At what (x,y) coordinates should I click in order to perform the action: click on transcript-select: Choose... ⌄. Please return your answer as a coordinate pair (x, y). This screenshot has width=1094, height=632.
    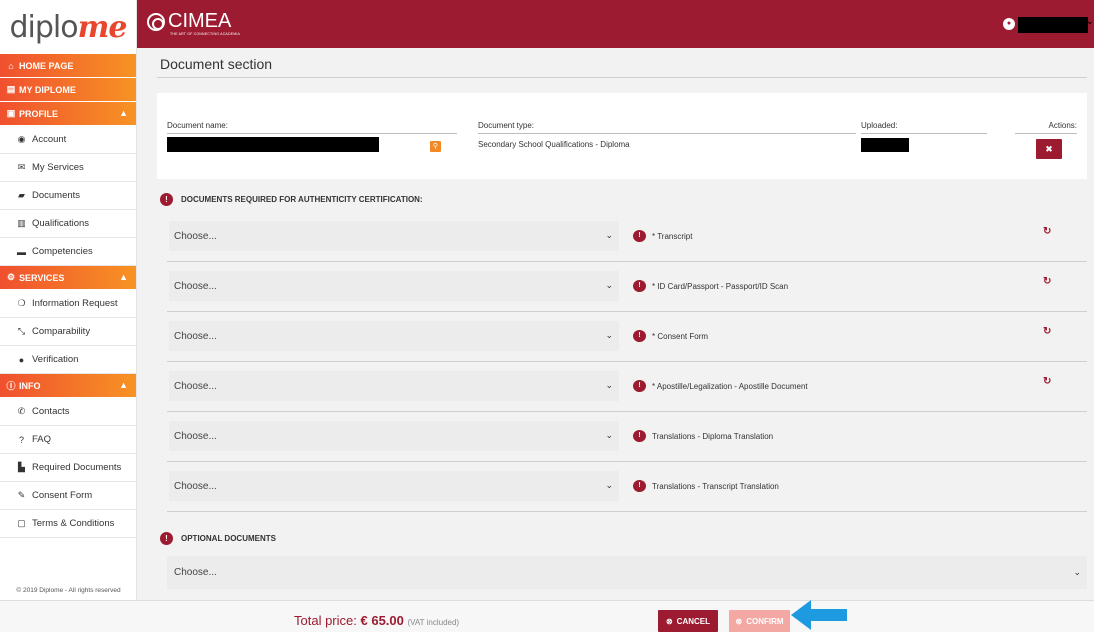
    Looking at the image, I should click on (394, 236).